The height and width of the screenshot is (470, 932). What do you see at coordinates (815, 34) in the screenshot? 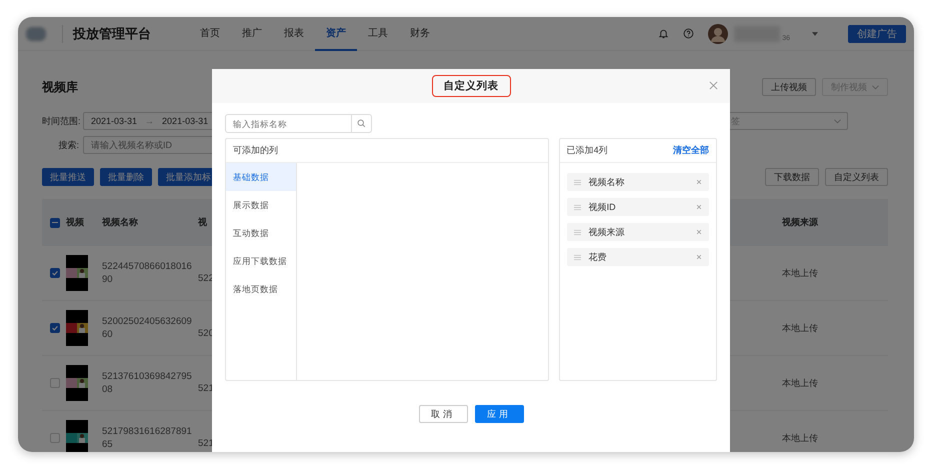
I see `caret-icon` at bounding box center [815, 34].